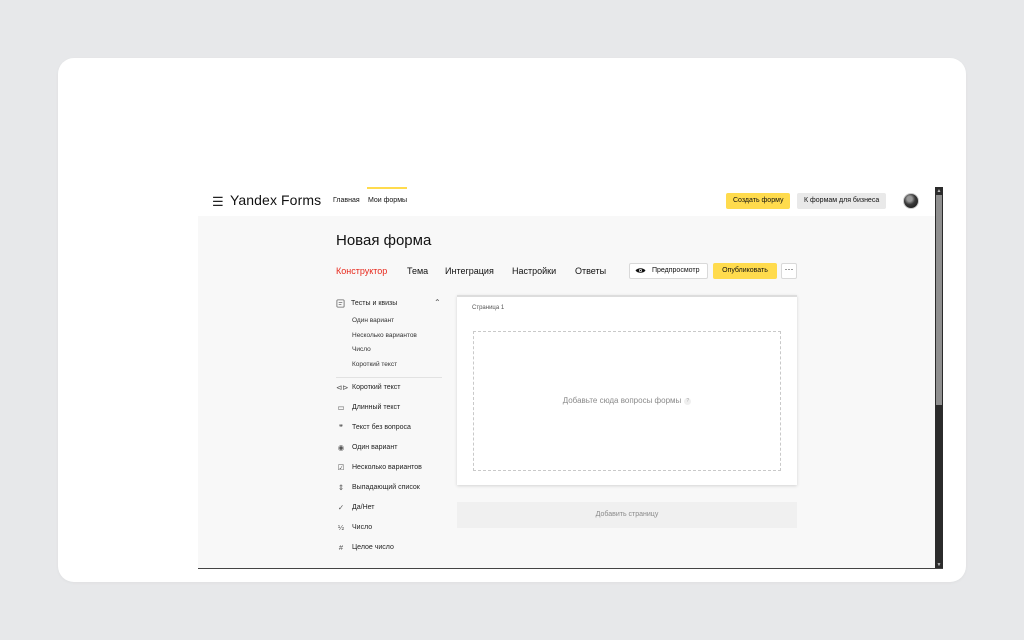  What do you see at coordinates (488, 308) in the screenshot?
I see `page-label: Страница 1` at bounding box center [488, 308].